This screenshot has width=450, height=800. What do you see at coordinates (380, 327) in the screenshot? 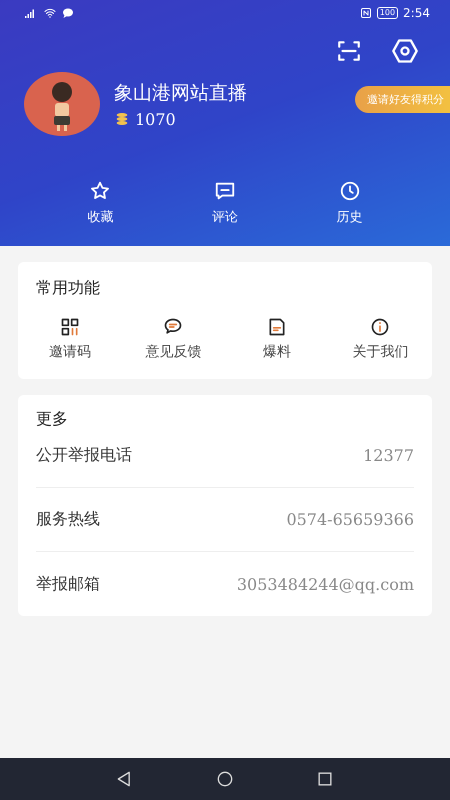
I see `info-icon` at bounding box center [380, 327].